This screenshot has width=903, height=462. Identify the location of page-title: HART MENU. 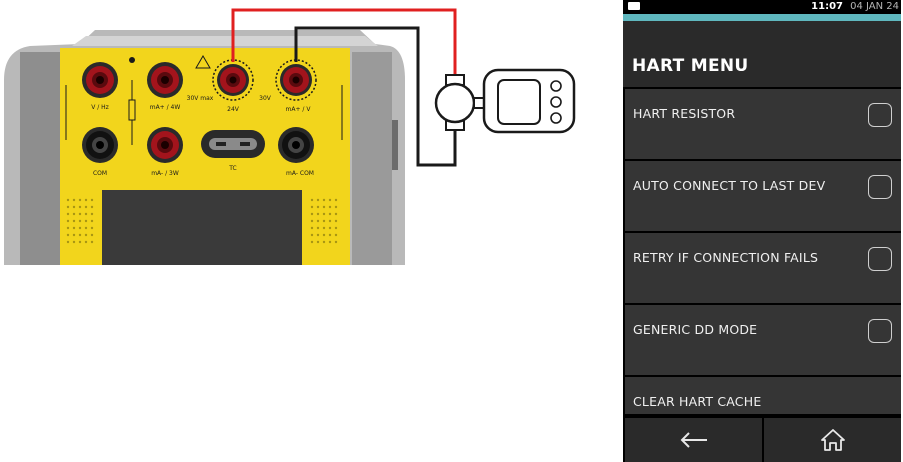
(690, 66).